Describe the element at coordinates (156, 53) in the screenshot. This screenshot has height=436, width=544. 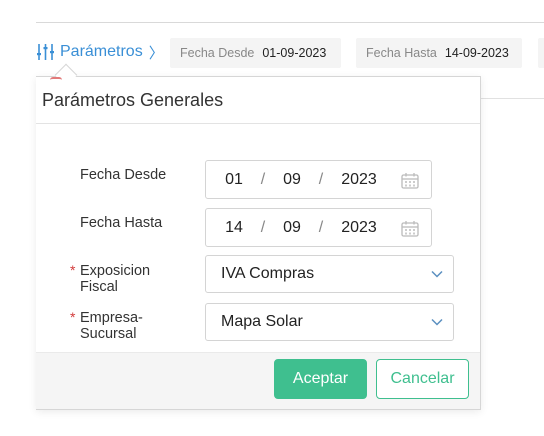
I see `chevron-right-icon: 〉` at that location.